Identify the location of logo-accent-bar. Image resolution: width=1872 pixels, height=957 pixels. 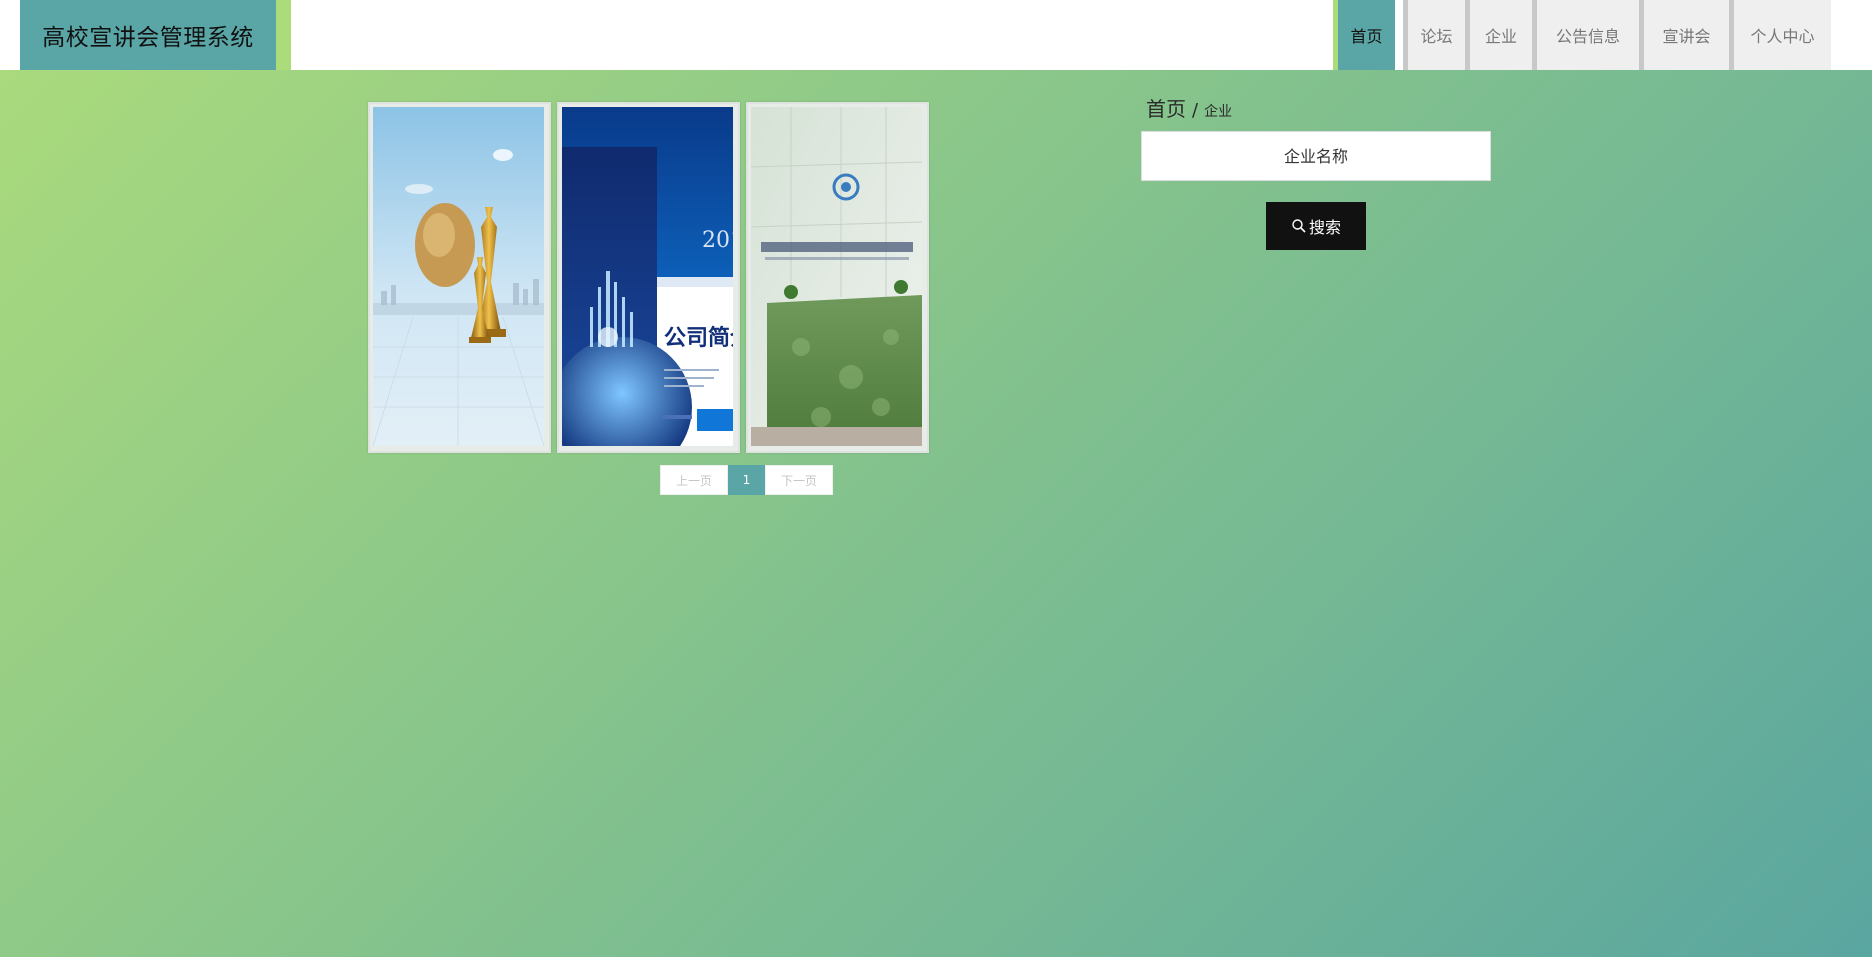
(283, 35).